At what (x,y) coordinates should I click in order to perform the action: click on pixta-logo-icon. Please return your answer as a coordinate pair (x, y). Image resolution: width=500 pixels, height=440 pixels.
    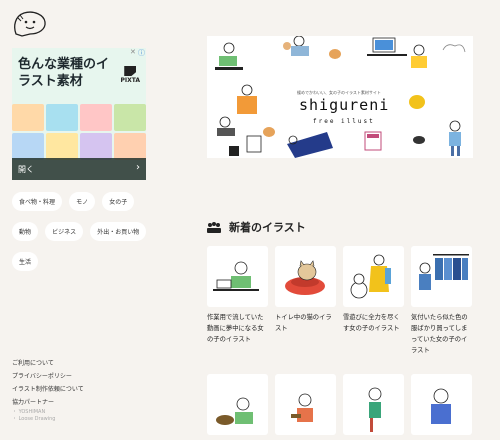
    Looking at the image, I should click on (130, 71).